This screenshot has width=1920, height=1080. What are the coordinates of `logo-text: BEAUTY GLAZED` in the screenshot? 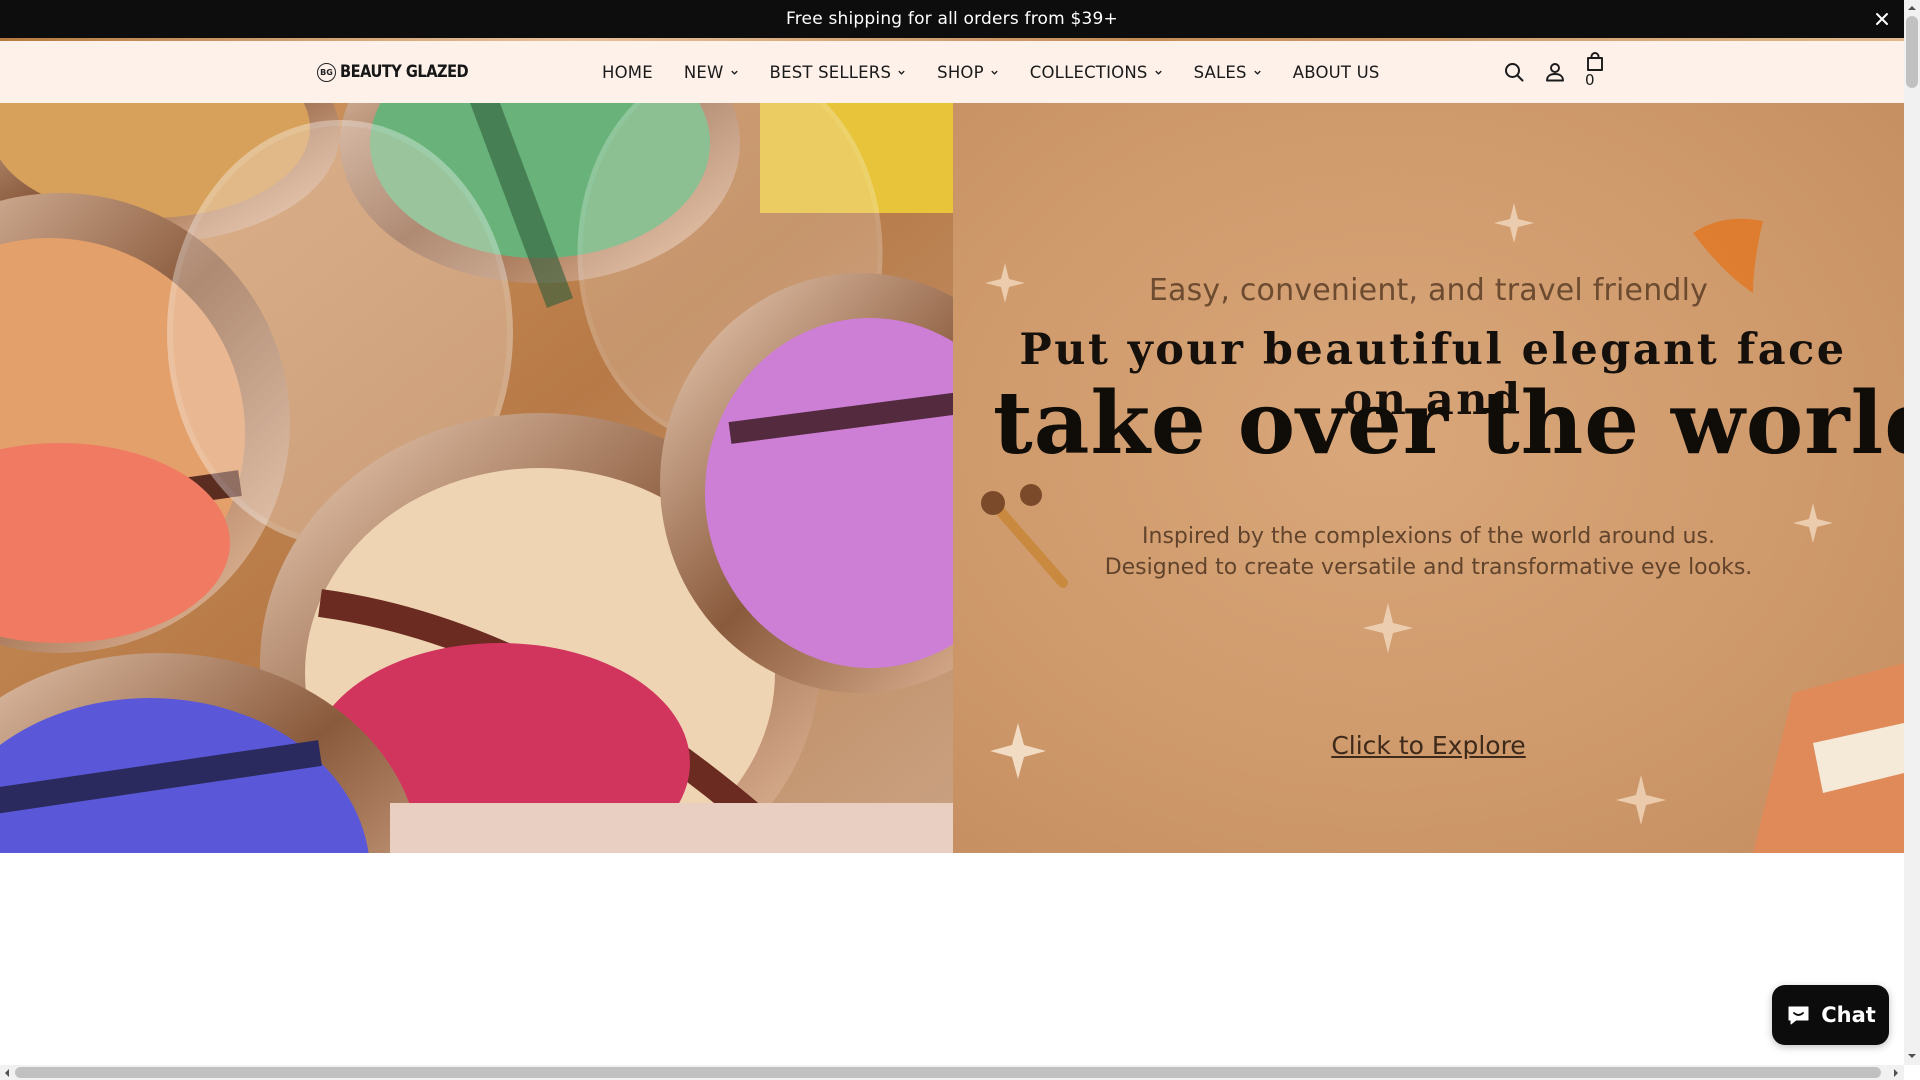 It's located at (404, 72).